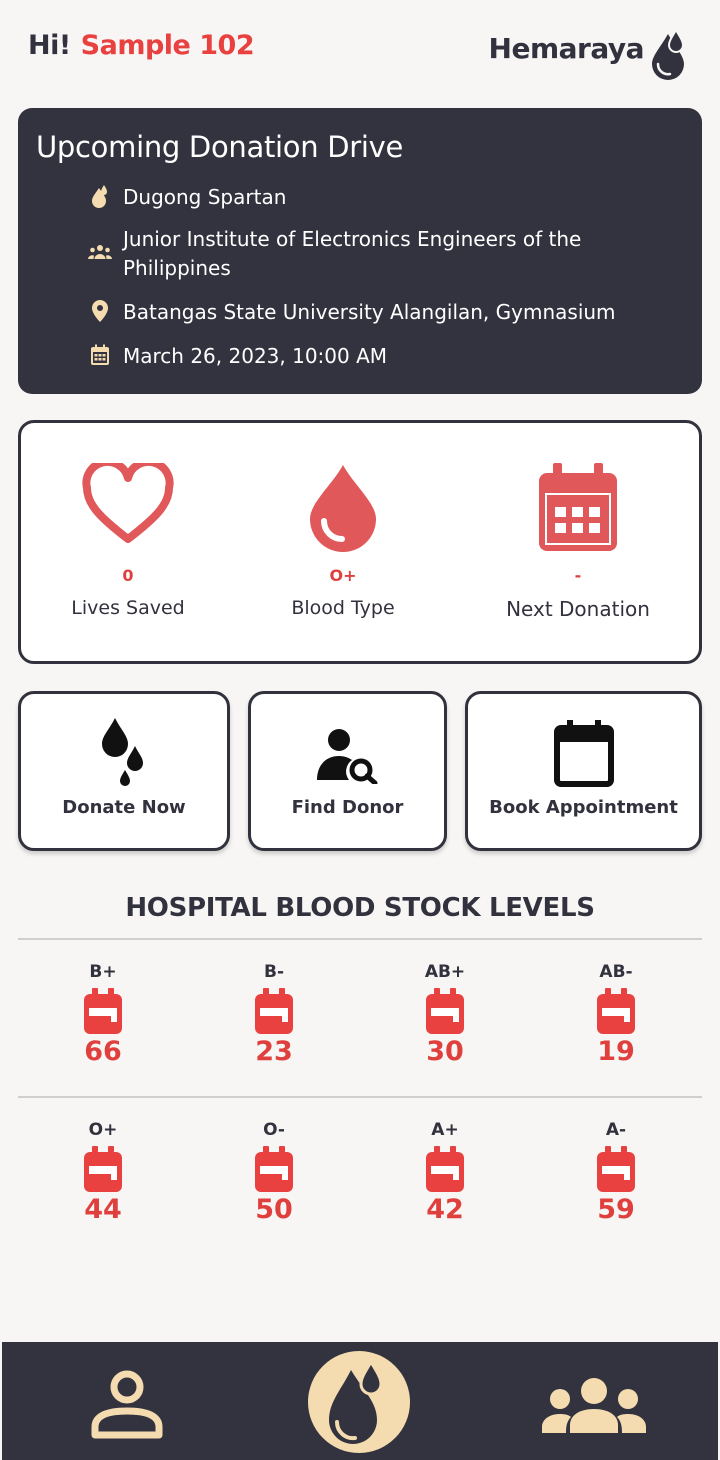  What do you see at coordinates (616, 1051) in the screenshot?
I see `blood-count: 19` at bounding box center [616, 1051].